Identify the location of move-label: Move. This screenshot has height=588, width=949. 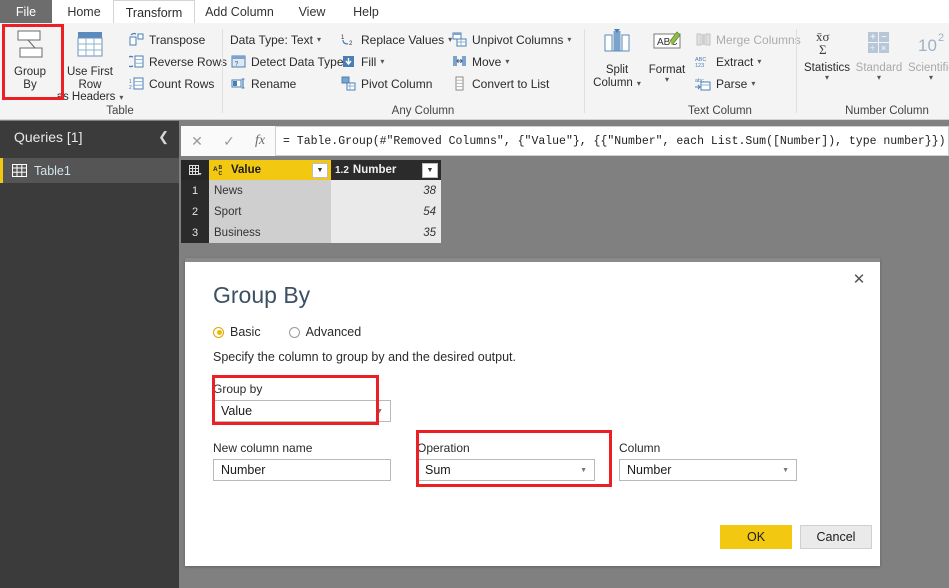
(487, 61).